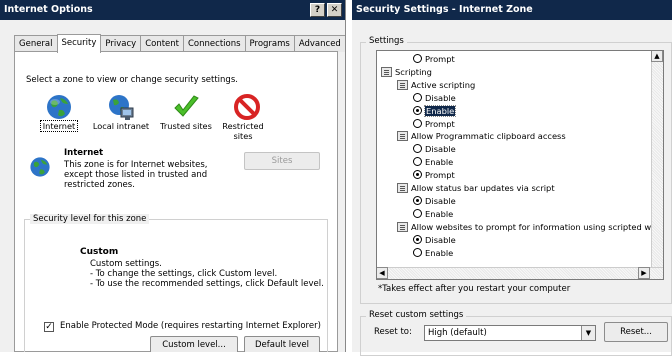 Image resolution: width=672 pixels, height=356 pixels. Describe the element at coordinates (413, 71) in the screenshot. I see `tree-row-label: Scripting` at that location.